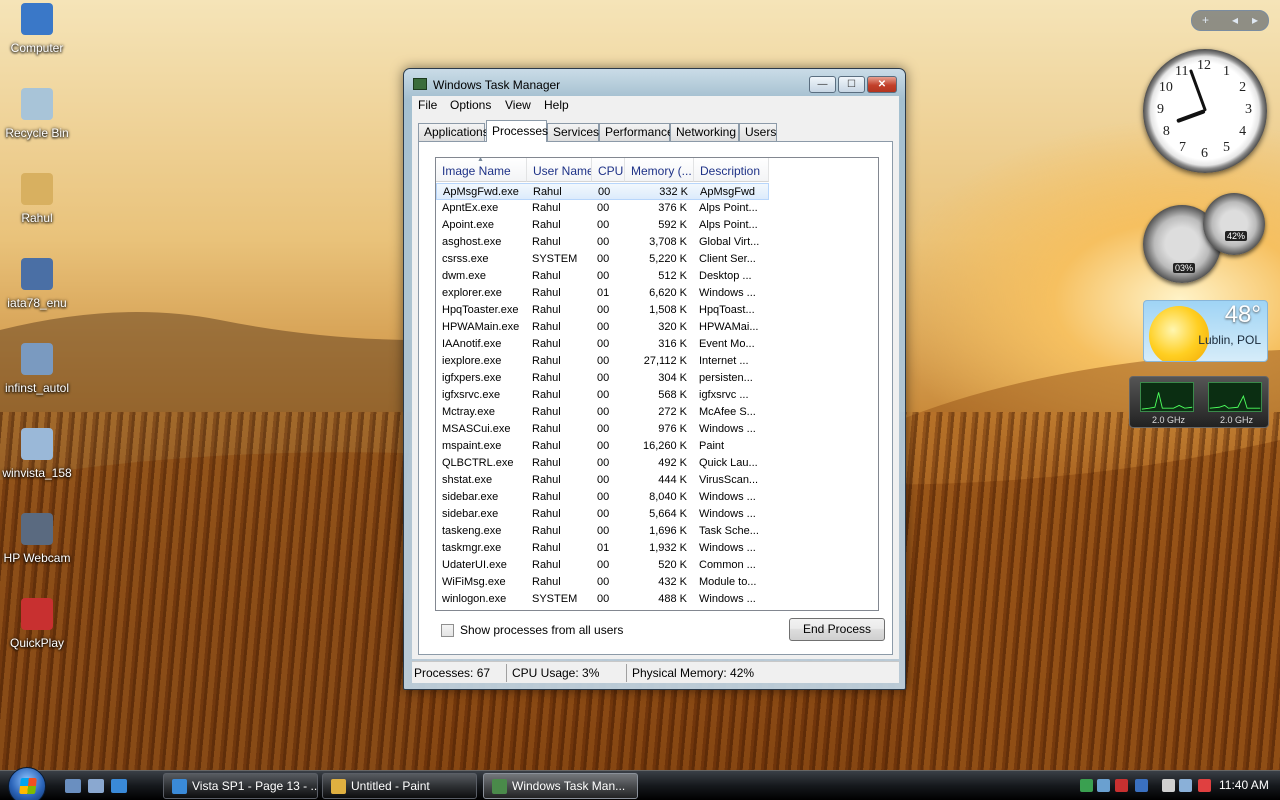 Image resolution: width=1280 pixels, height=800 pixels. What do you see at coordinates (1235, 20) in the screenshot?
I see `previous-page-icon: ◂` at bounding box center [1235, 20].